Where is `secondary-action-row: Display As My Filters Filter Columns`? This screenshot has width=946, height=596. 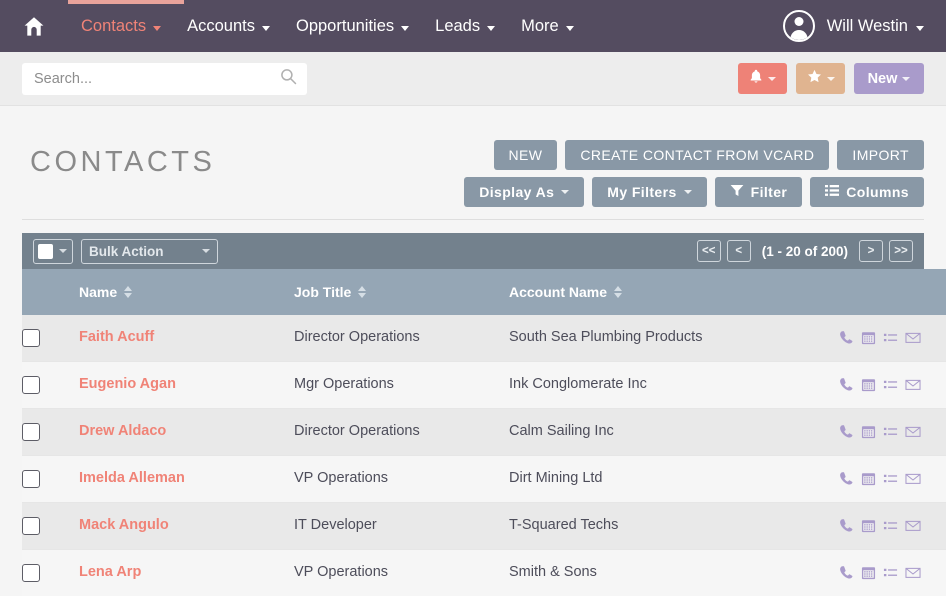 secondary-action-row: Display As My Filters Filter Columns is located at coordinates (694, 192).